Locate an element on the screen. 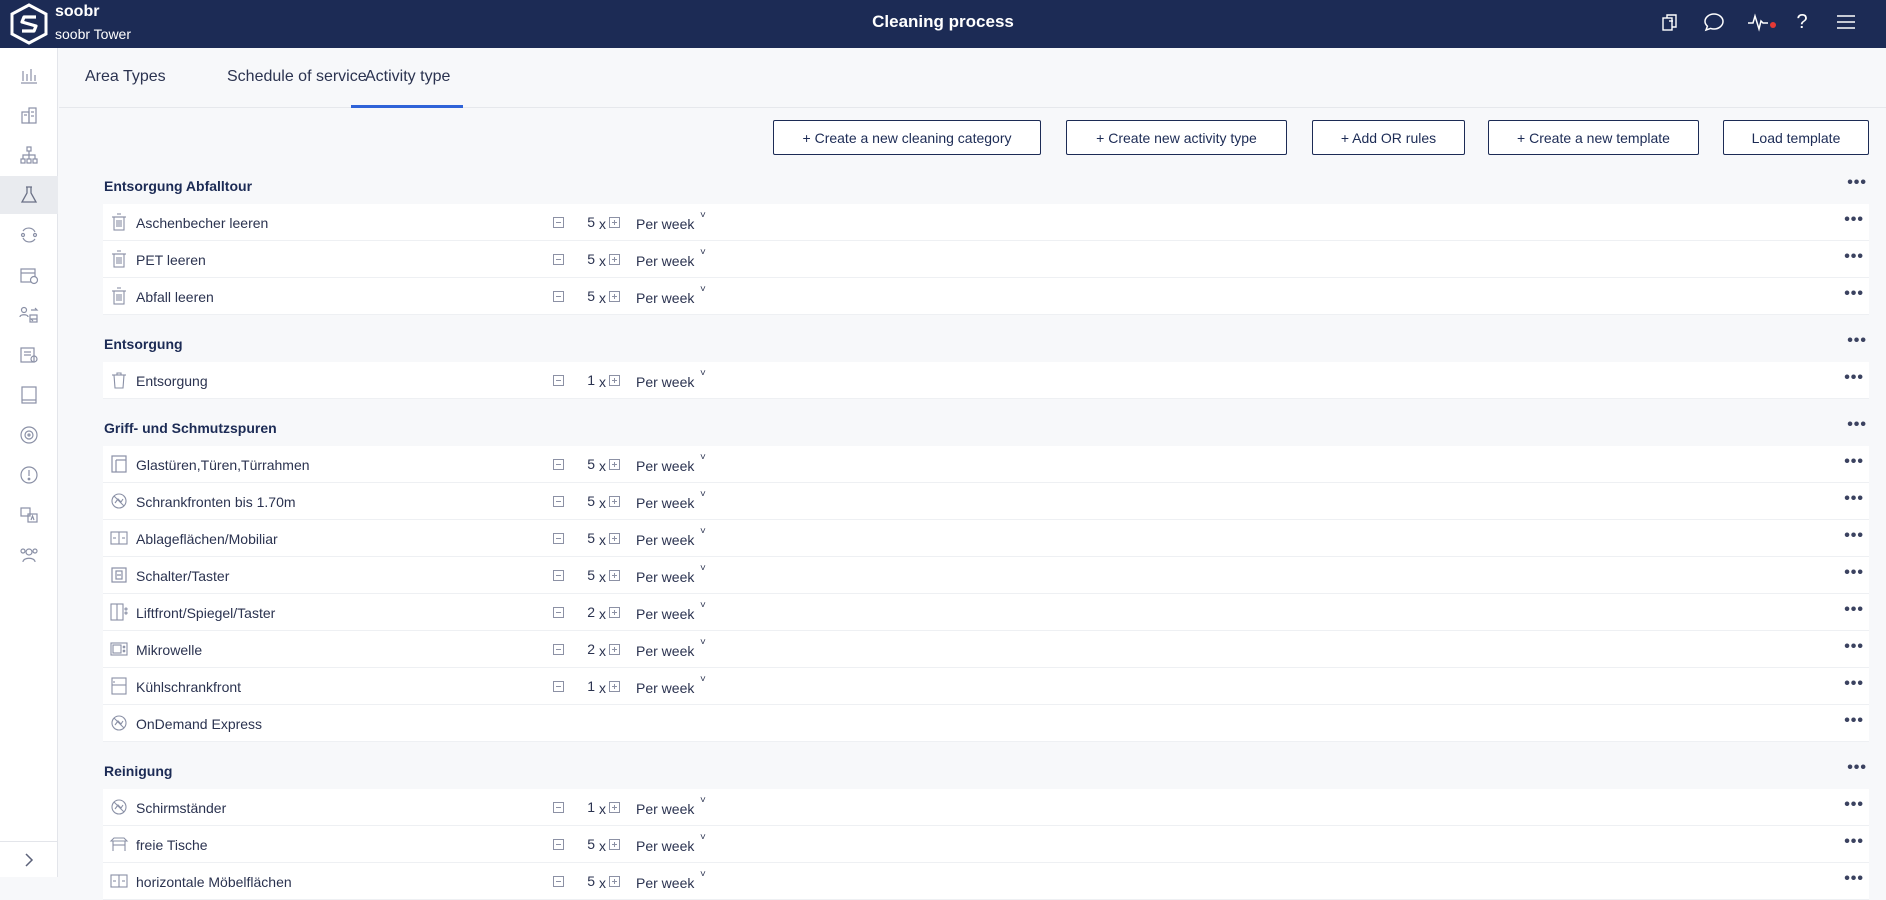 This screenshot has width=1886, height=900. activity-row: Glastüren,Türen,Türrahmen 5 x Per week ˅ ••• is located at coordinates (986, 464).